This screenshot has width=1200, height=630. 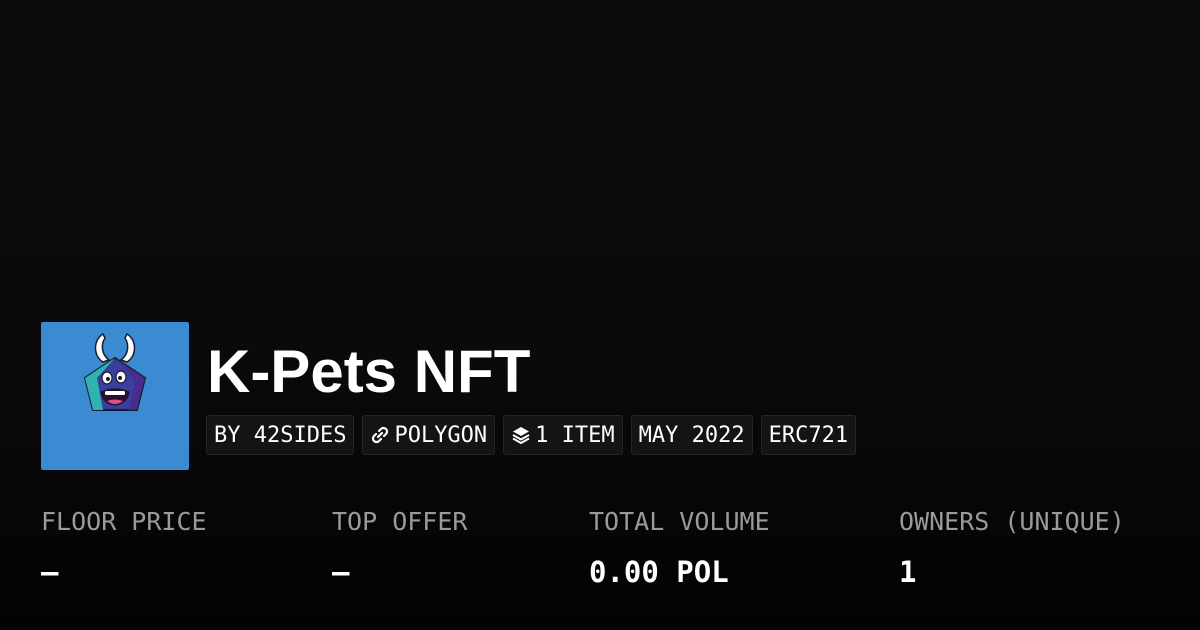 What do you see at coordinates (521, 435) in the screenshot?
I see `layers-icon` at bounding box center [521, 435].